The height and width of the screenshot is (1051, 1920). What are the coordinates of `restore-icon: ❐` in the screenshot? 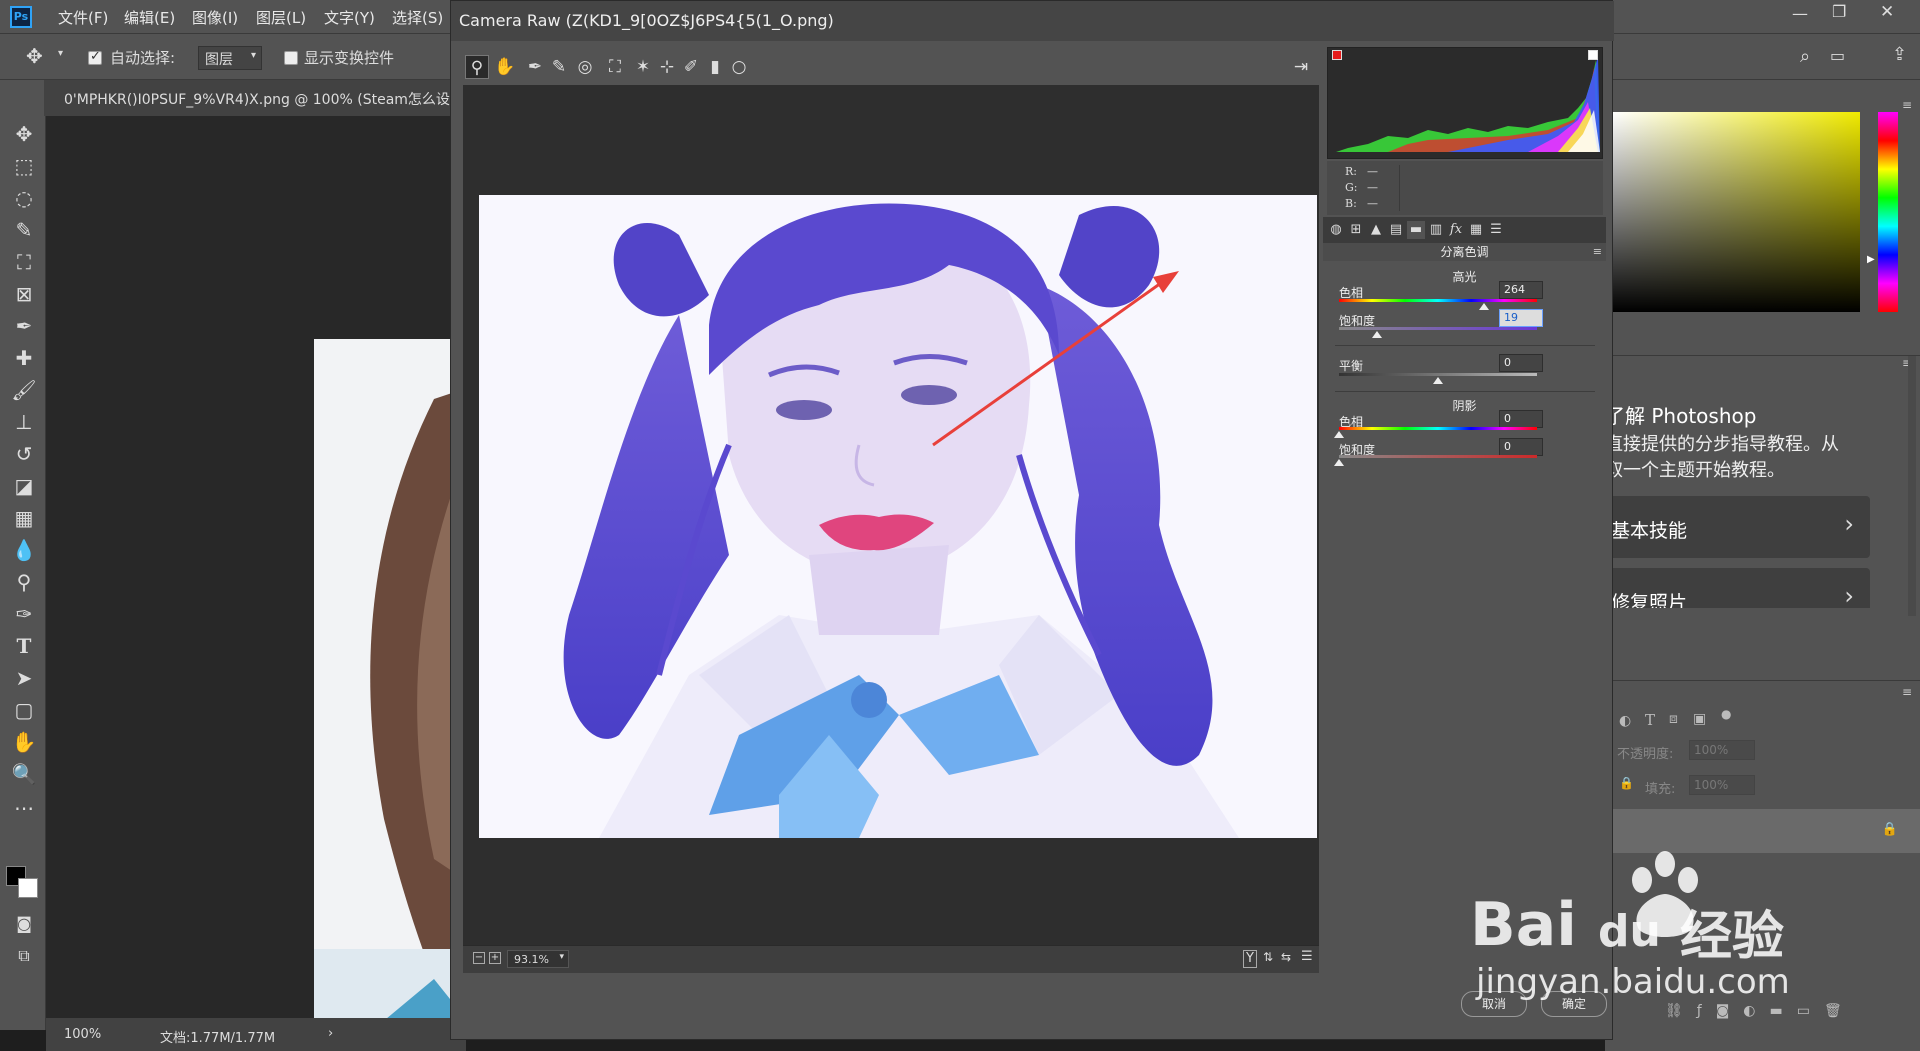 It's located at (1839, 11).